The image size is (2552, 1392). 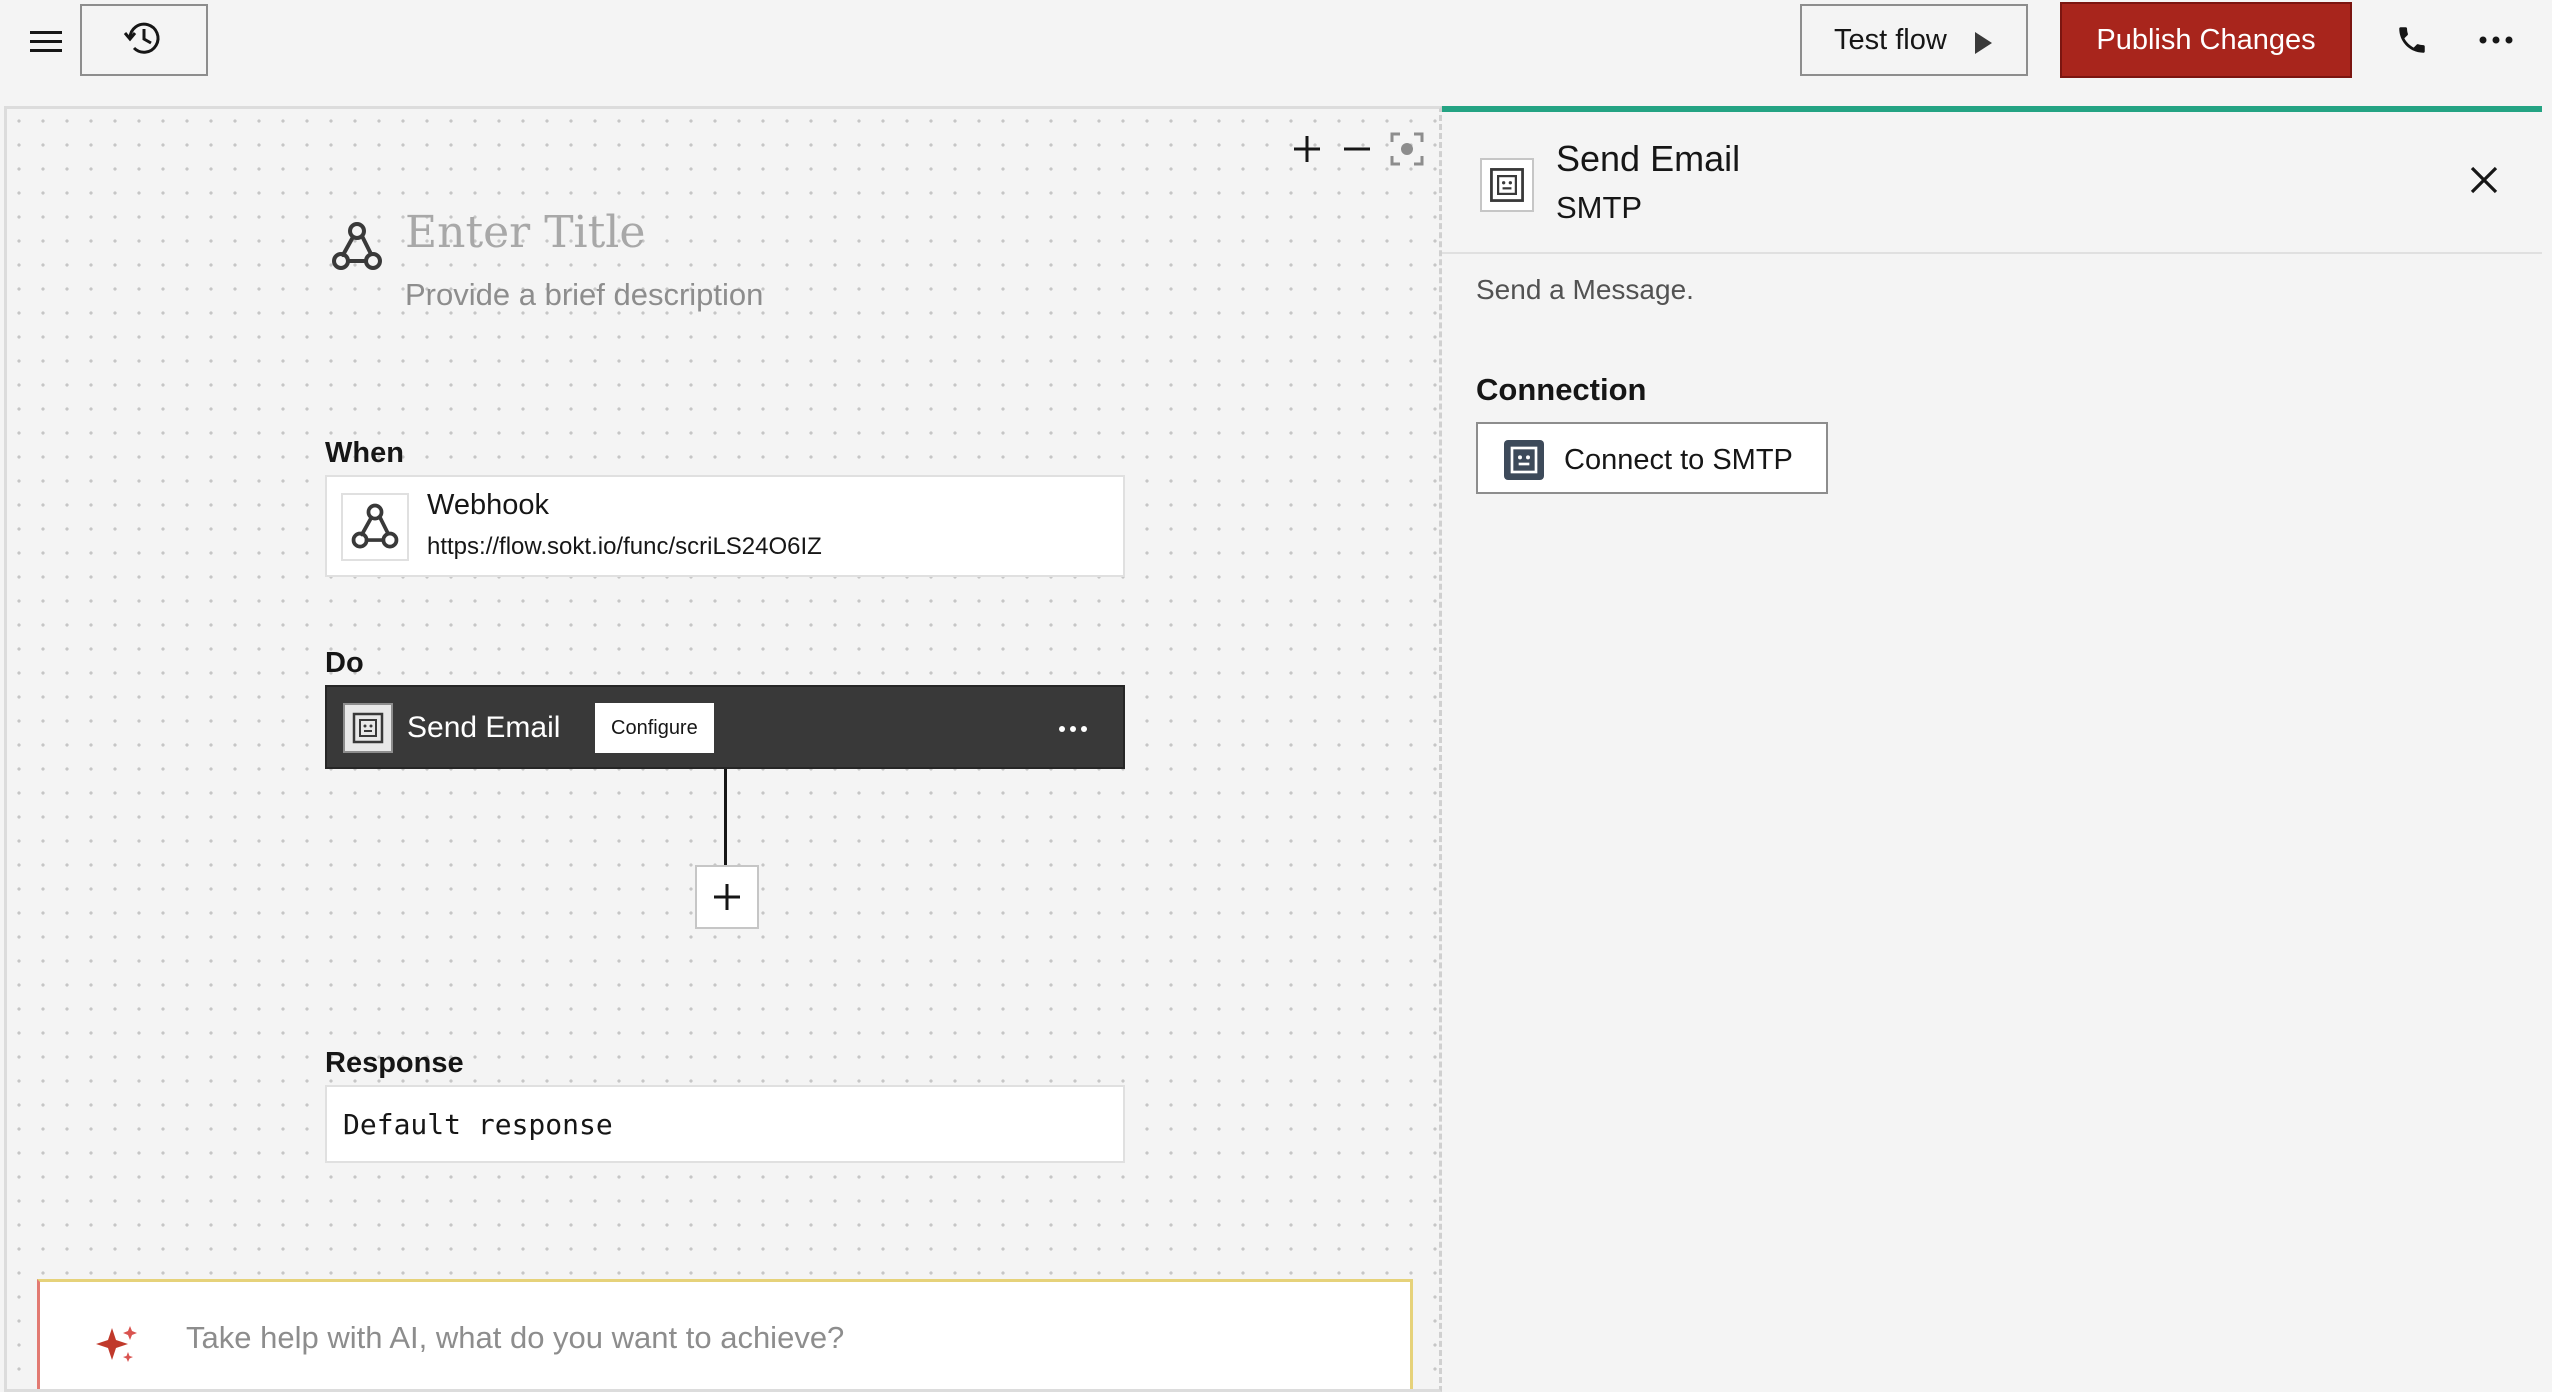 I want to click on history-icon, so click(x=144, y=40).